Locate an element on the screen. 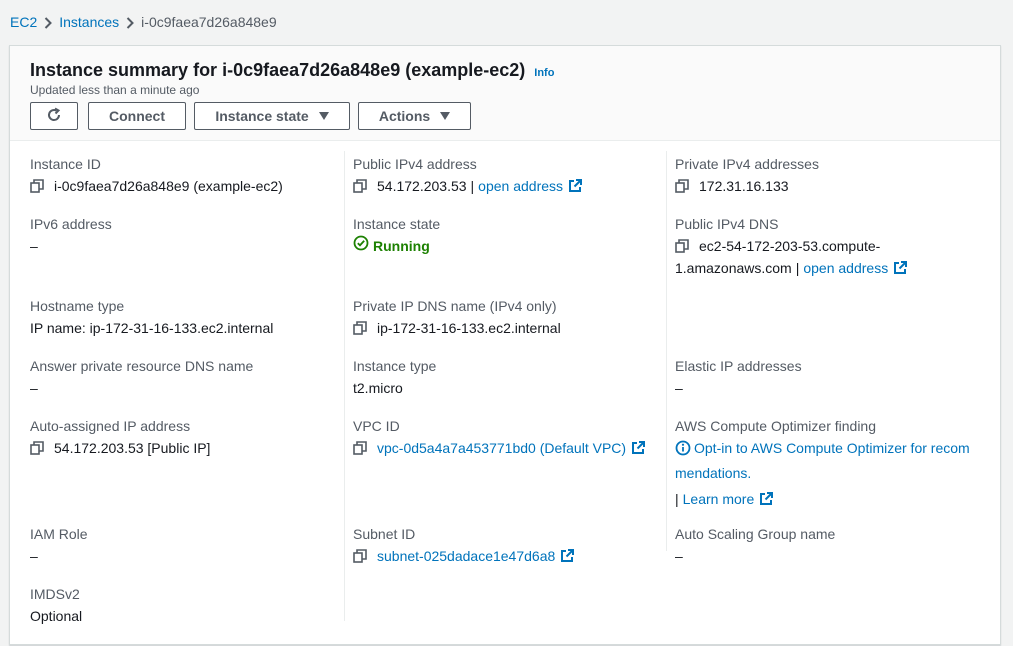 The image size is (1013, 646). instance-id-value: i-0c9faea7d26a848e9 (example-ec2) is located at coordinates (168, 186).